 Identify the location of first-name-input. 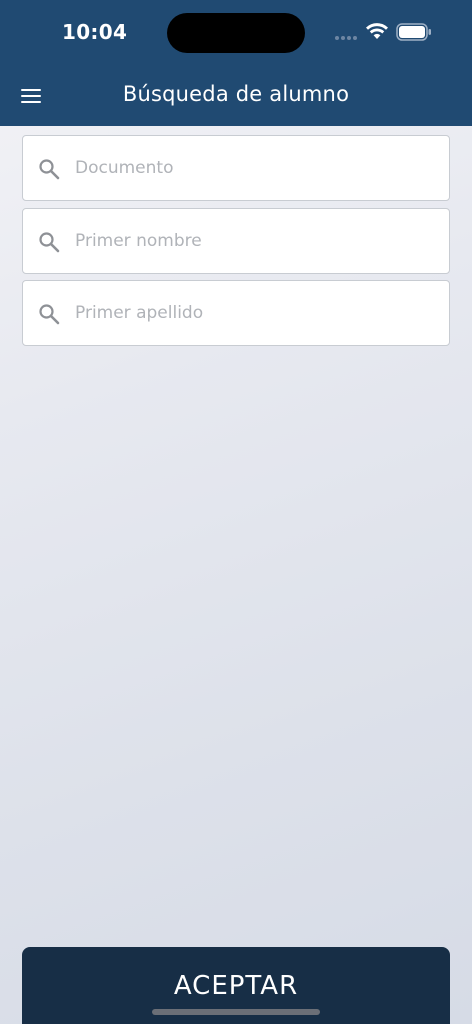
(255, 241).